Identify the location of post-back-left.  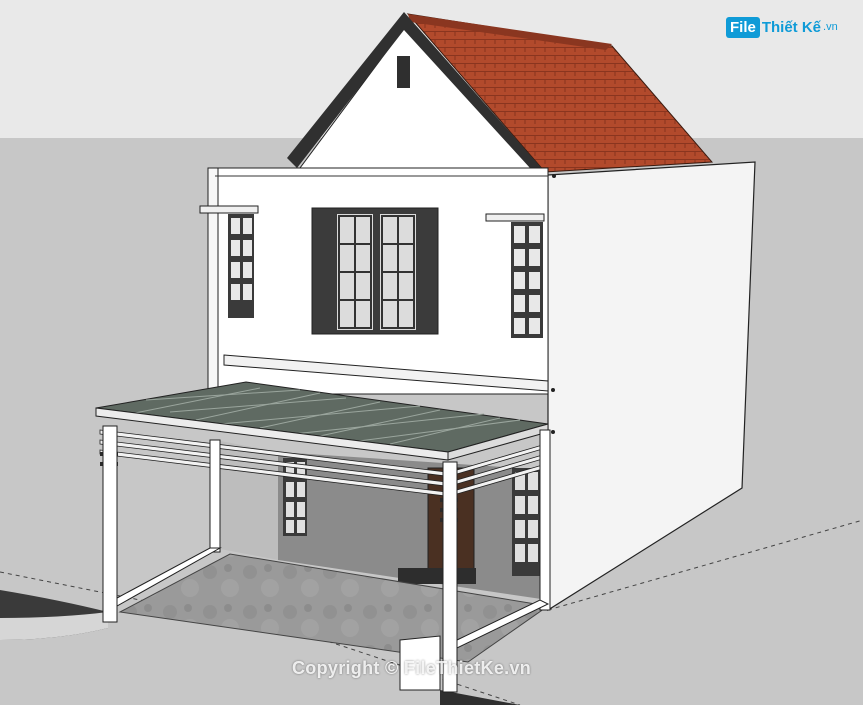
(215, 496).